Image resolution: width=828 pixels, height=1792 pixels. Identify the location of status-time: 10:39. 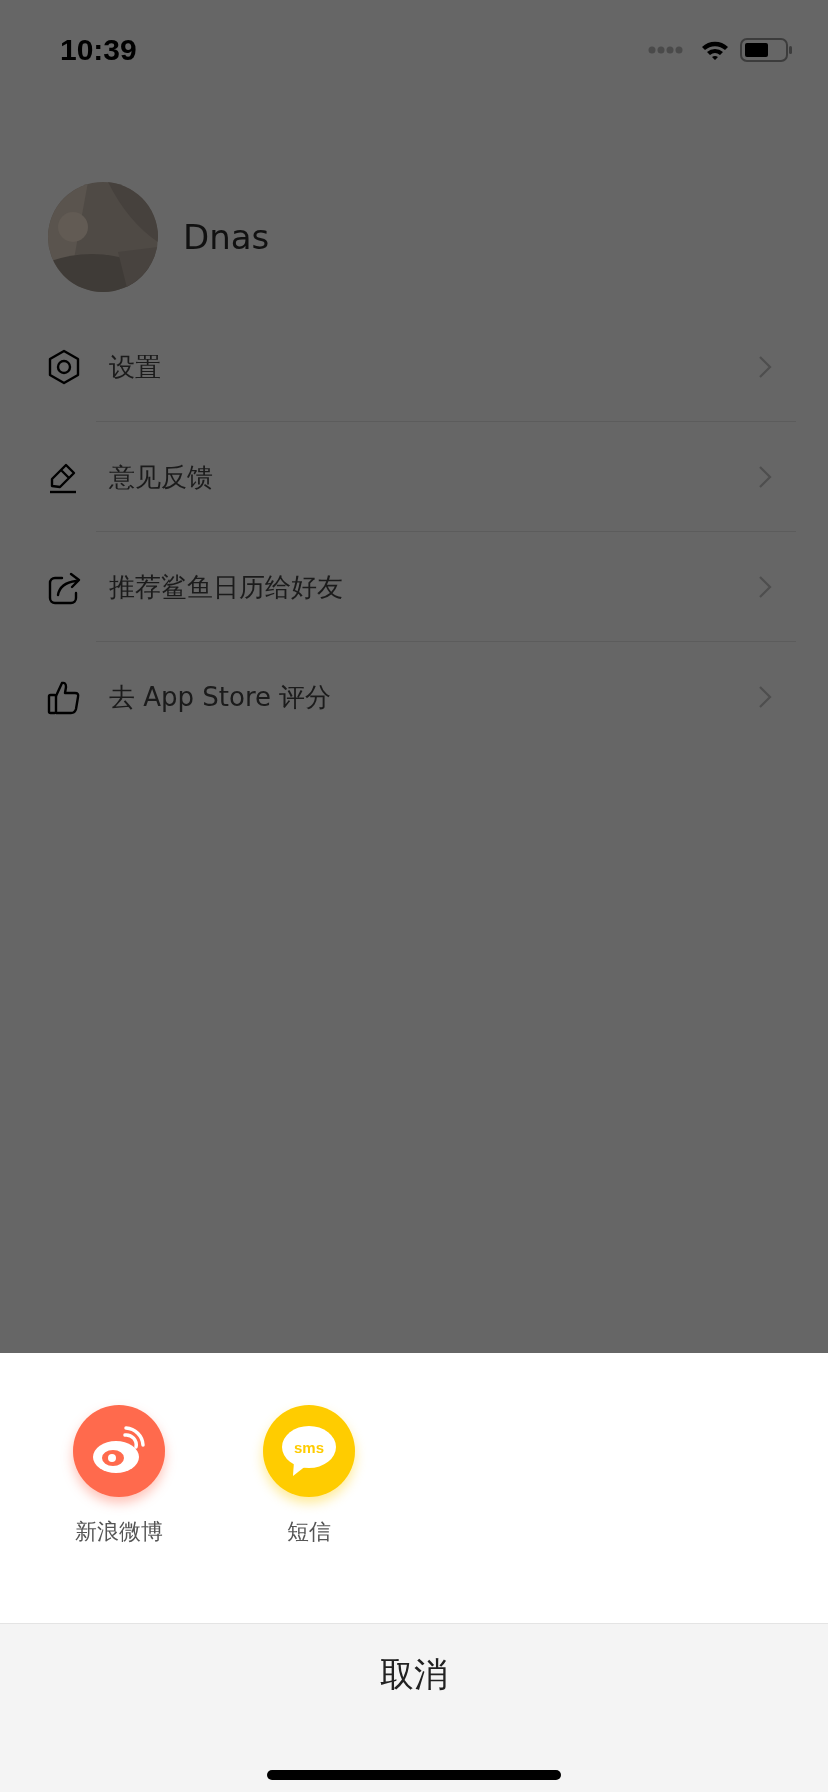
(98, 50).